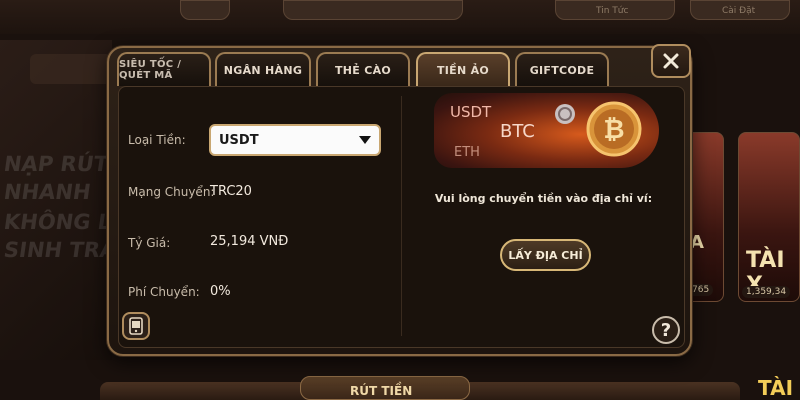  What do you see at coordinates (471, 112) in the screenshot?
I see `banner-usdt: USDT` at bounding box center [471, 112].